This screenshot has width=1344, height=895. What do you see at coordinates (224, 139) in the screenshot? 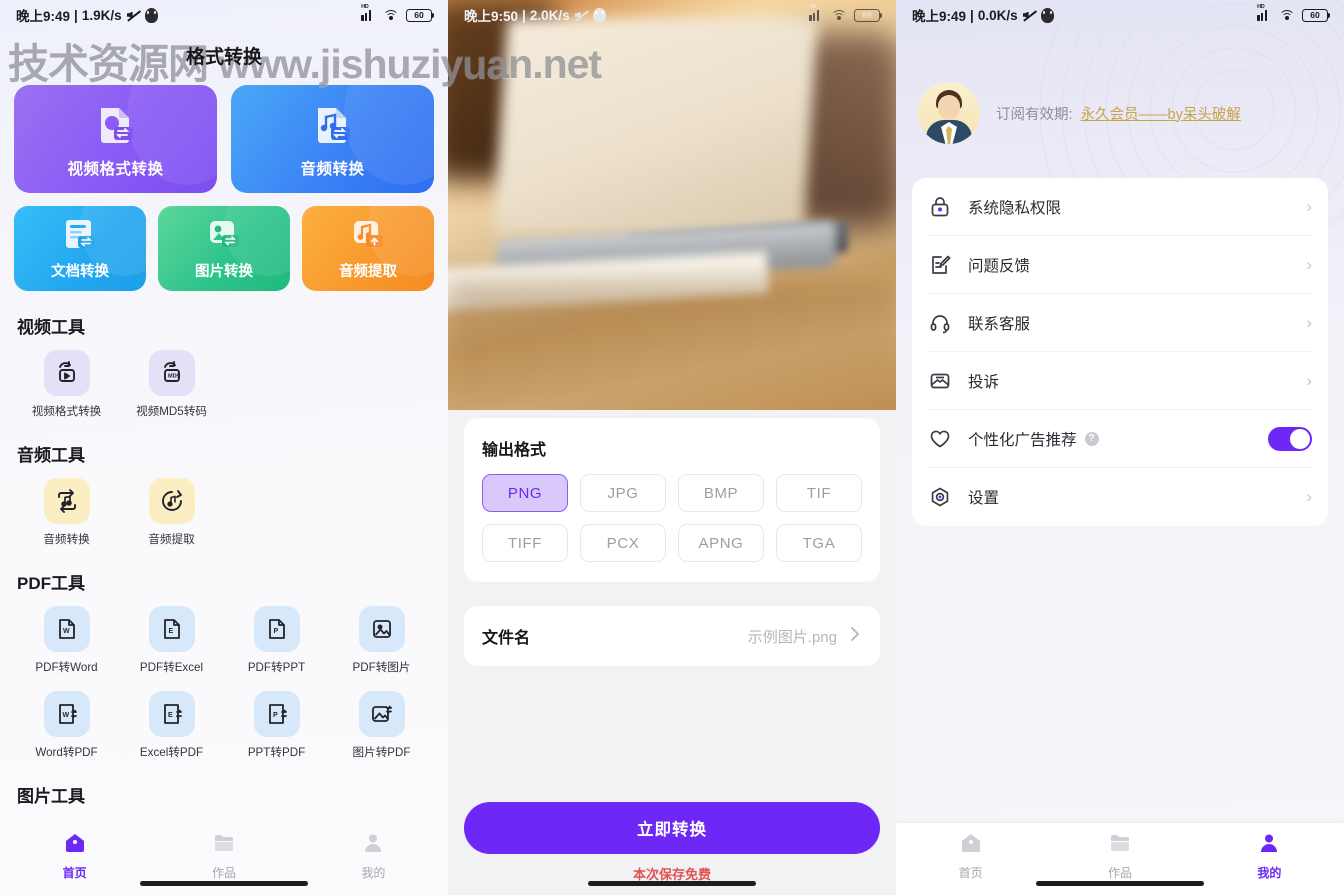
I see `primary-card-grid: 视频格式转换 音频转换` at bounding box center [224, 139].